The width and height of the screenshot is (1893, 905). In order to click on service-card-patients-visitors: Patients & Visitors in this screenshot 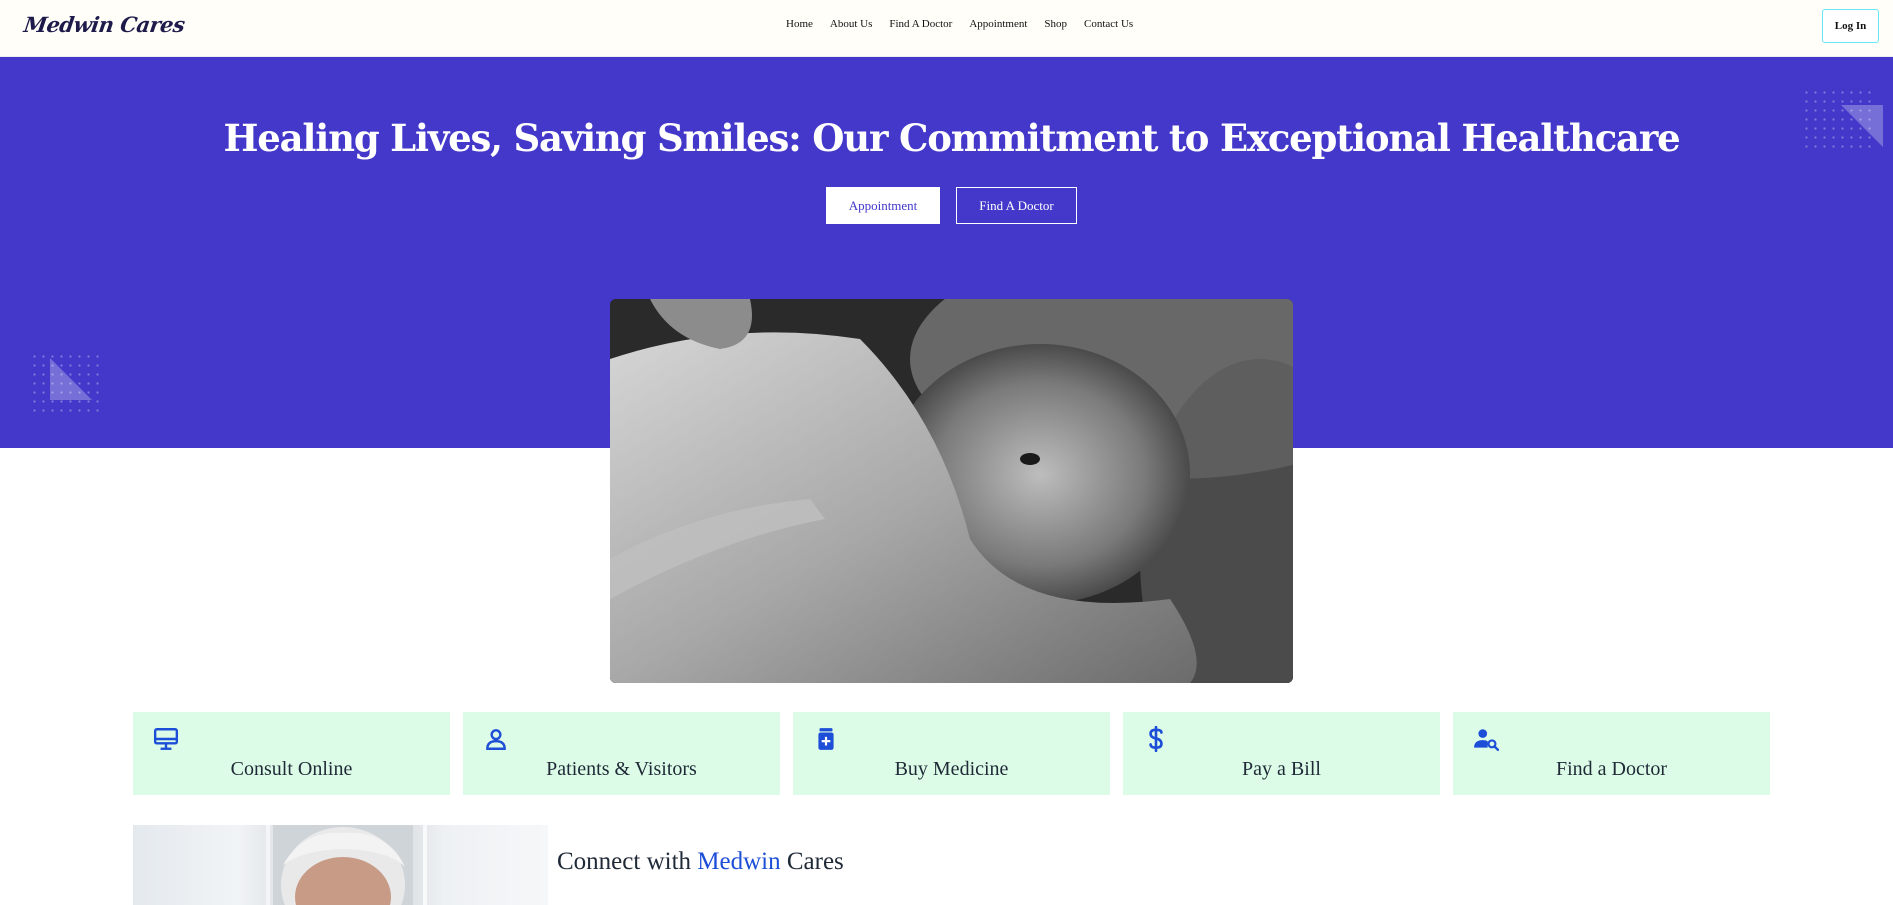, I will do `click(621, 753)`.